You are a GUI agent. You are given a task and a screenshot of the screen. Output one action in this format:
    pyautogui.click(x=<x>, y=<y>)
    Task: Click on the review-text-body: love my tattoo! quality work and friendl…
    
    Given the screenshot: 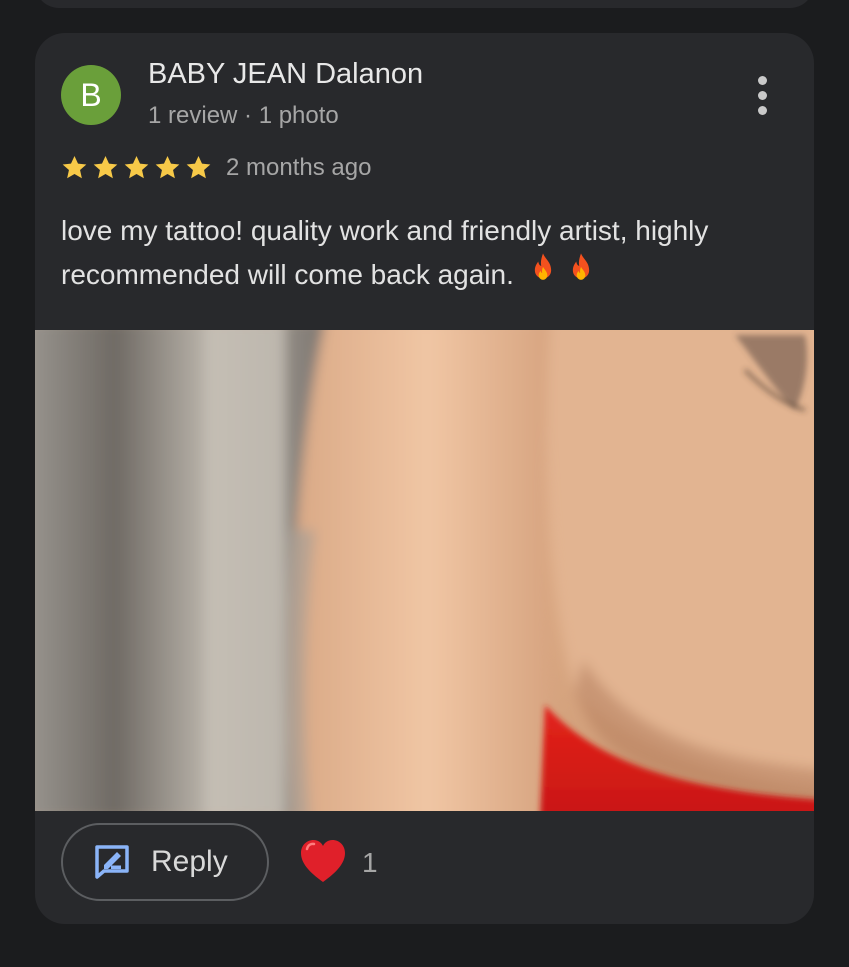 What is the action you would take?
    pyautogui.click(x=385, y=252)
    